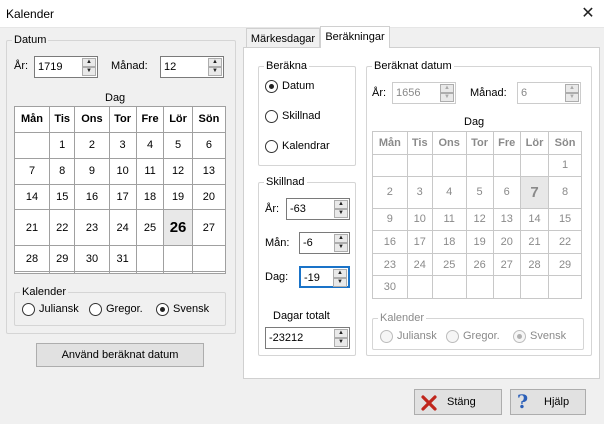  I want to click on month-spinner: 12 ▲ ▼, so click(192, 67).